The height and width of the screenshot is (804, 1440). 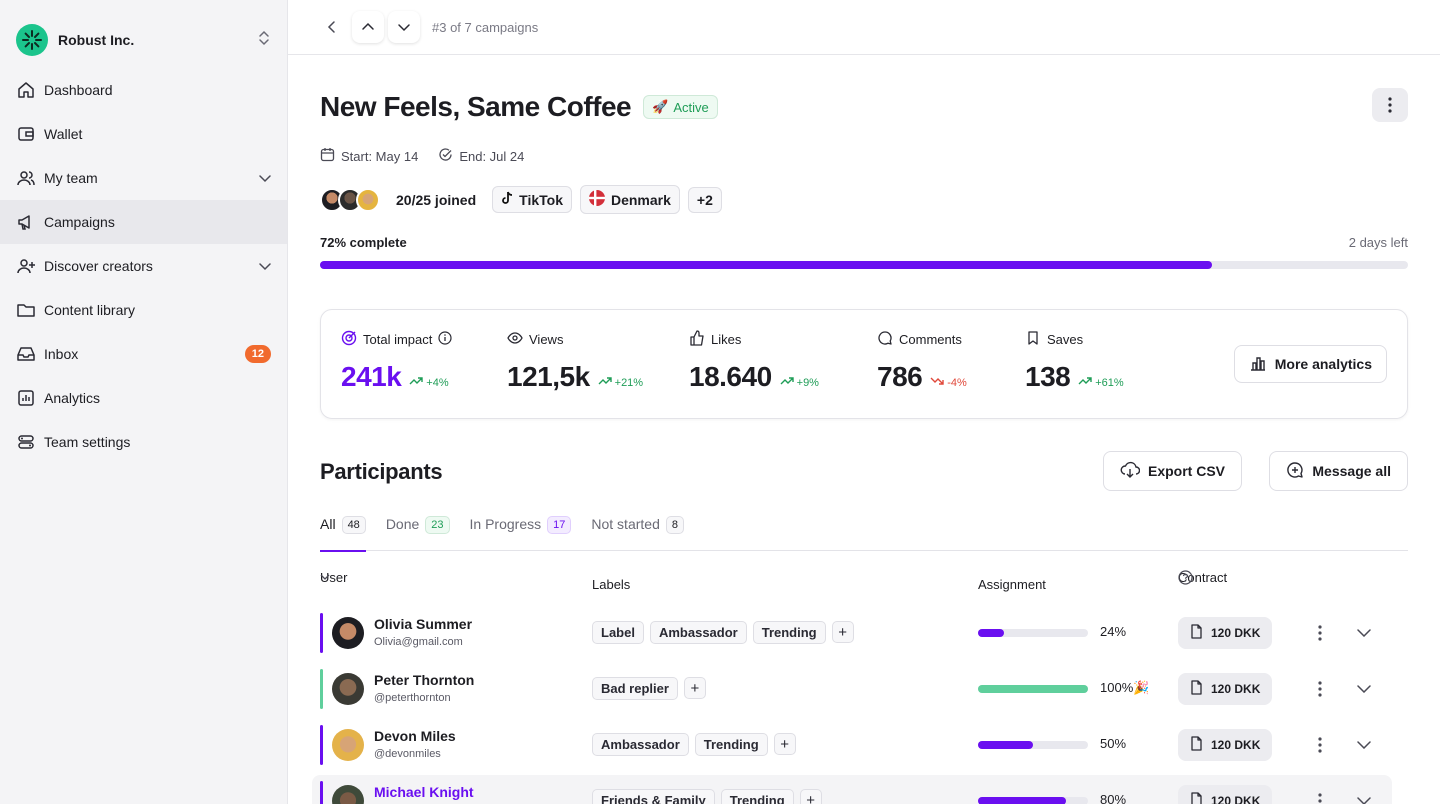 I want to click on help-icon, so click(x=1185, y=577).